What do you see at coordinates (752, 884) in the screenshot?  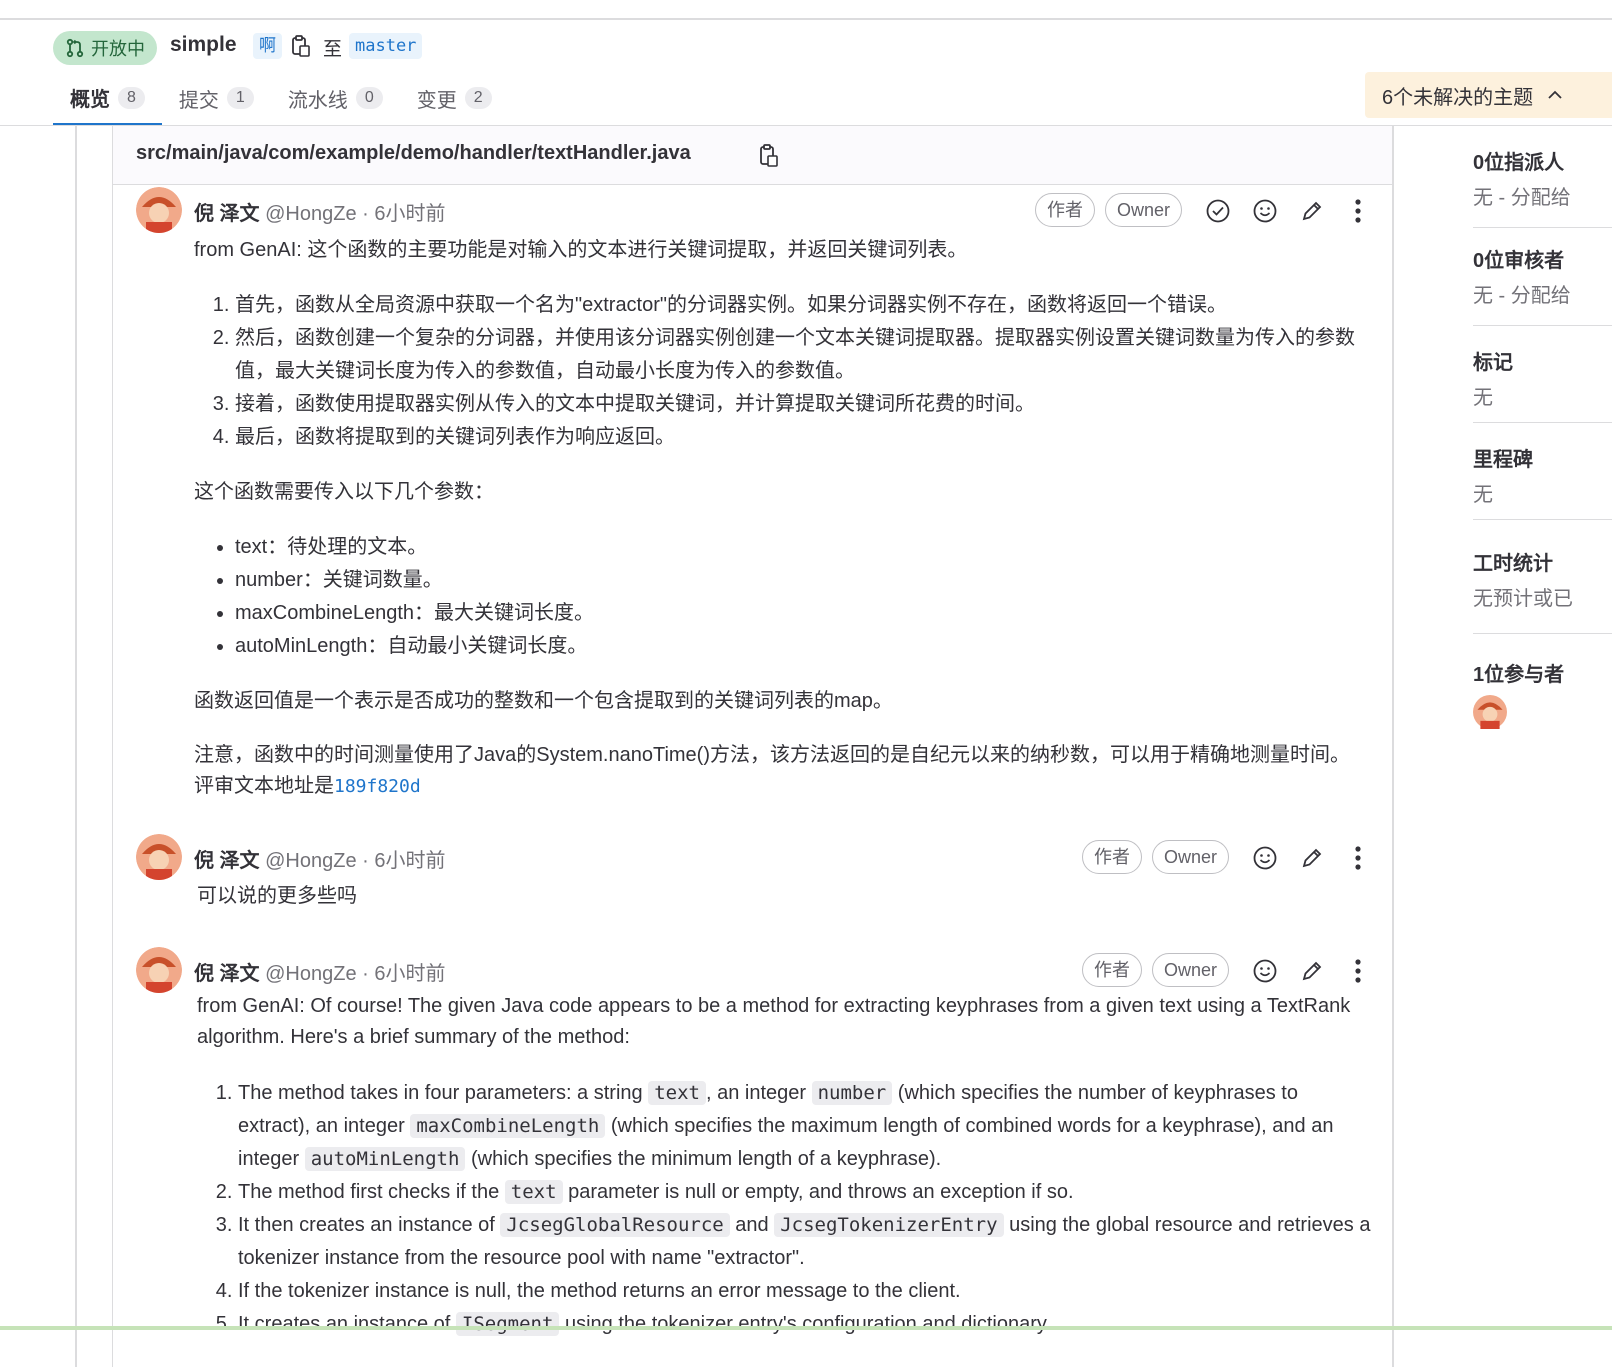 I see `comment-note: 倪 泽文 @HongZe · 6小时前 作者 Owner 可以说的更多些吗` at bounding box center [752, 884].